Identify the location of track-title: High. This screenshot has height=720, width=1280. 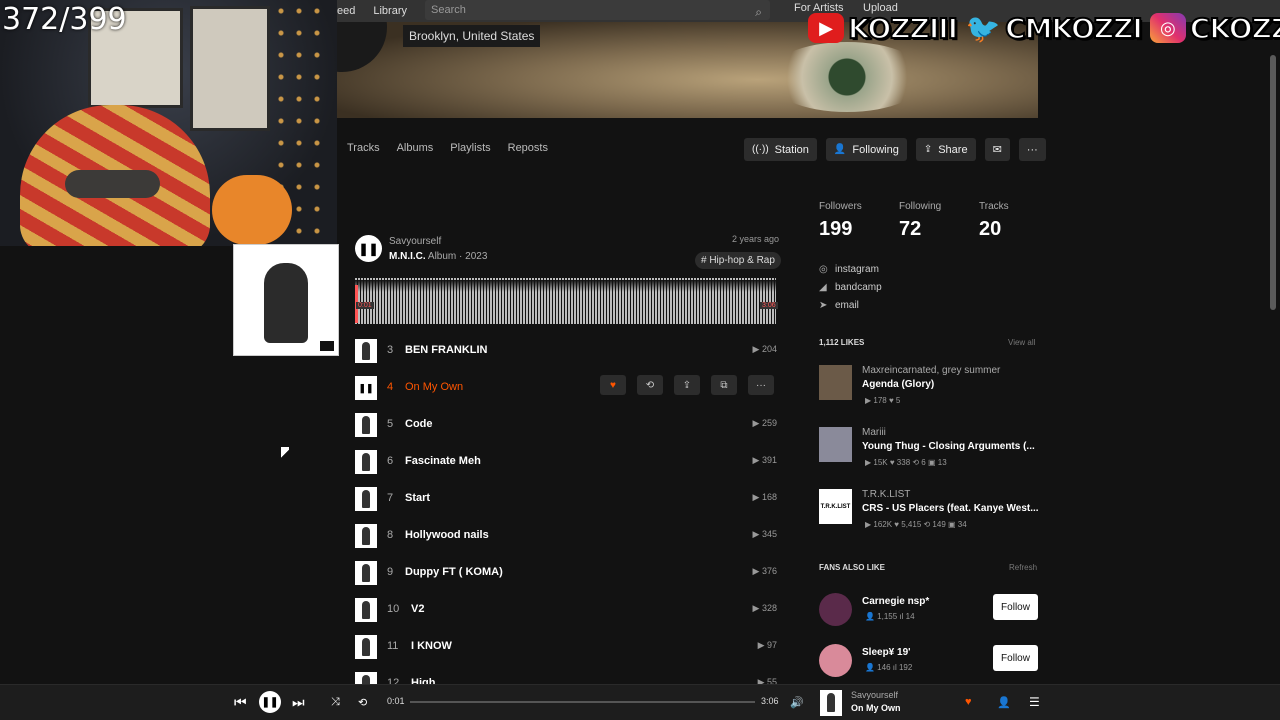
(423, 680).